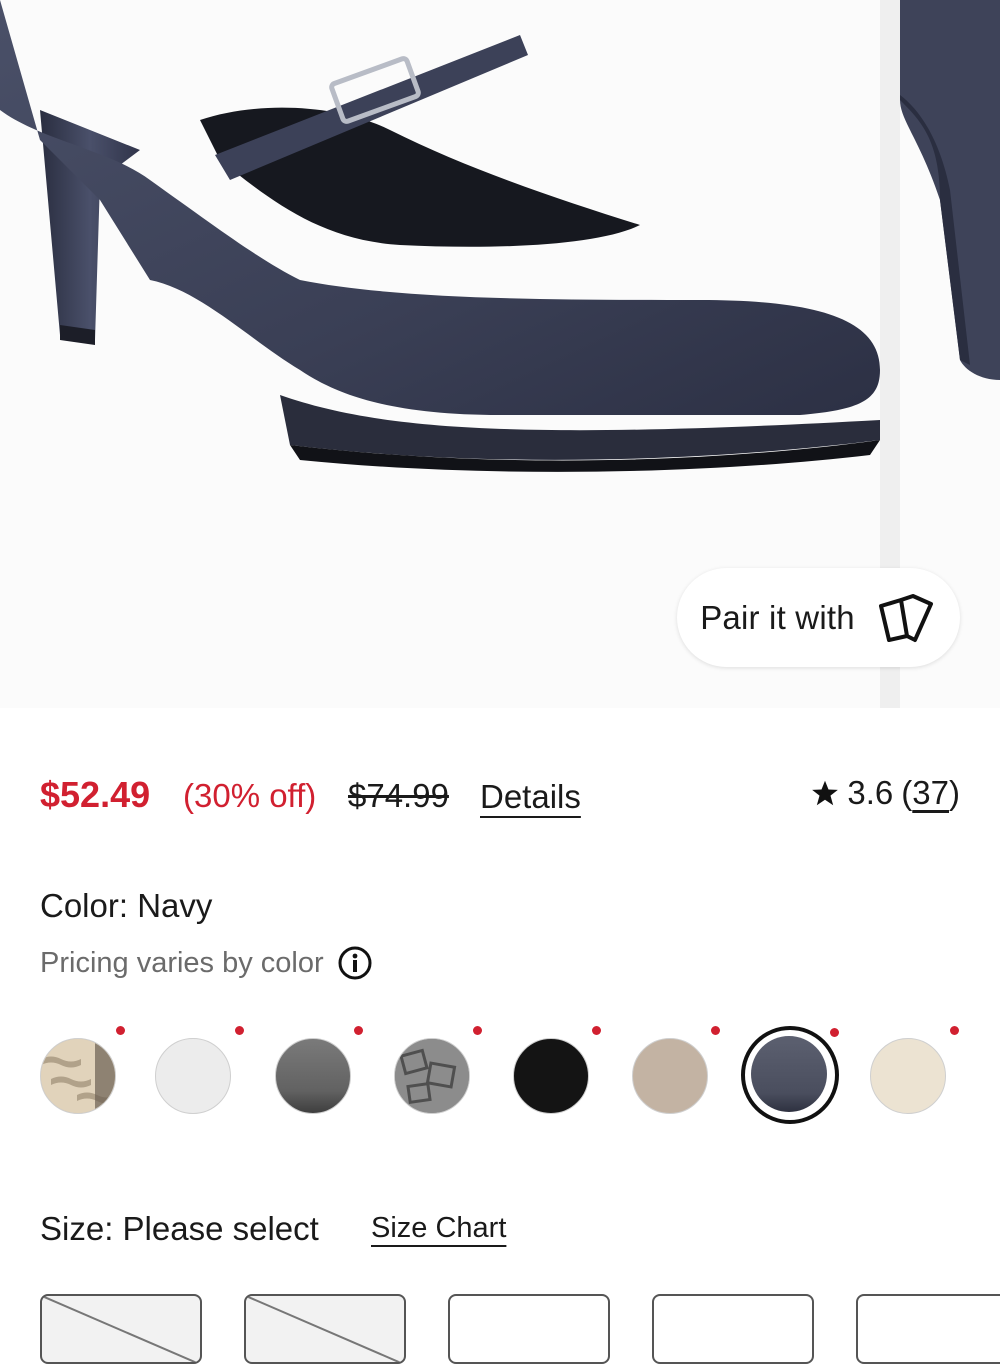  Describe the element at coordinates (670, 1076) in the screenshot. I see `swatch-taupe` at that location.